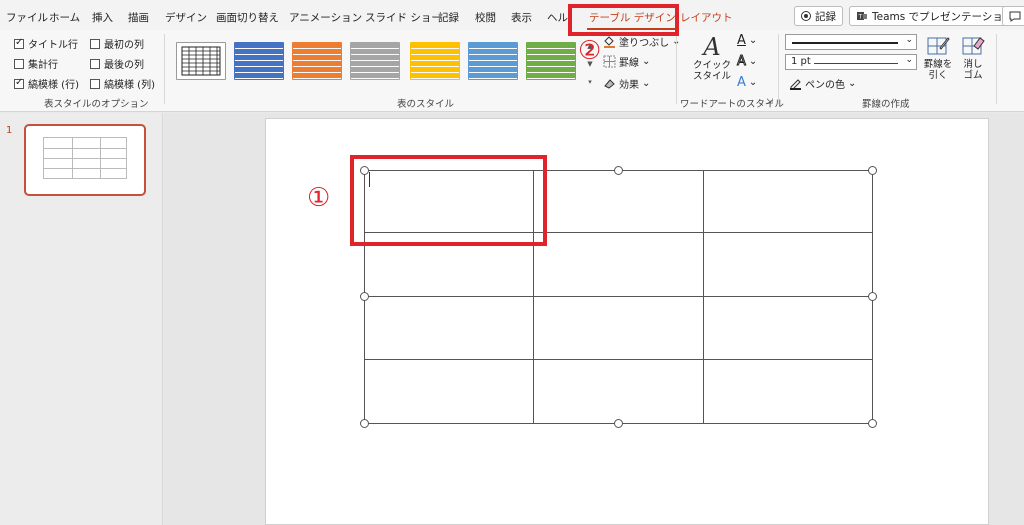  What do you see at coordinates (102, 17) in the screenshot?
I see `tab-insert: 挿入` at bounding box center [102, 17].